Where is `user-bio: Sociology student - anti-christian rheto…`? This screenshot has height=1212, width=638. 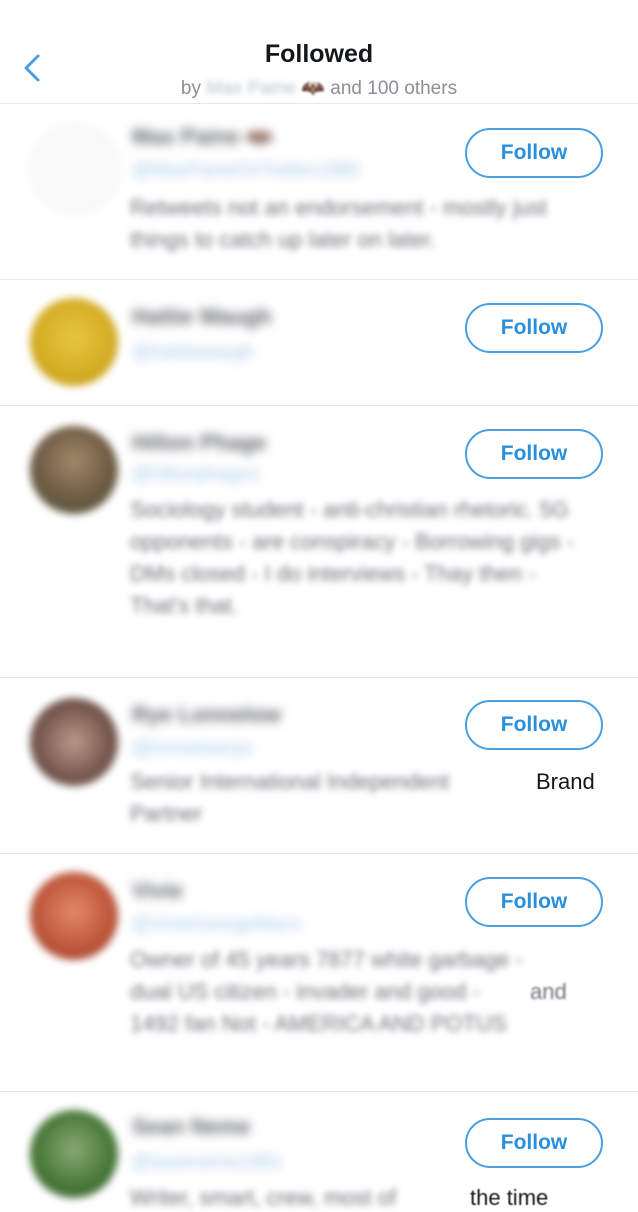 user-bio: Sociology student - anti-christian rheto… is located at coordinates (352, 557).